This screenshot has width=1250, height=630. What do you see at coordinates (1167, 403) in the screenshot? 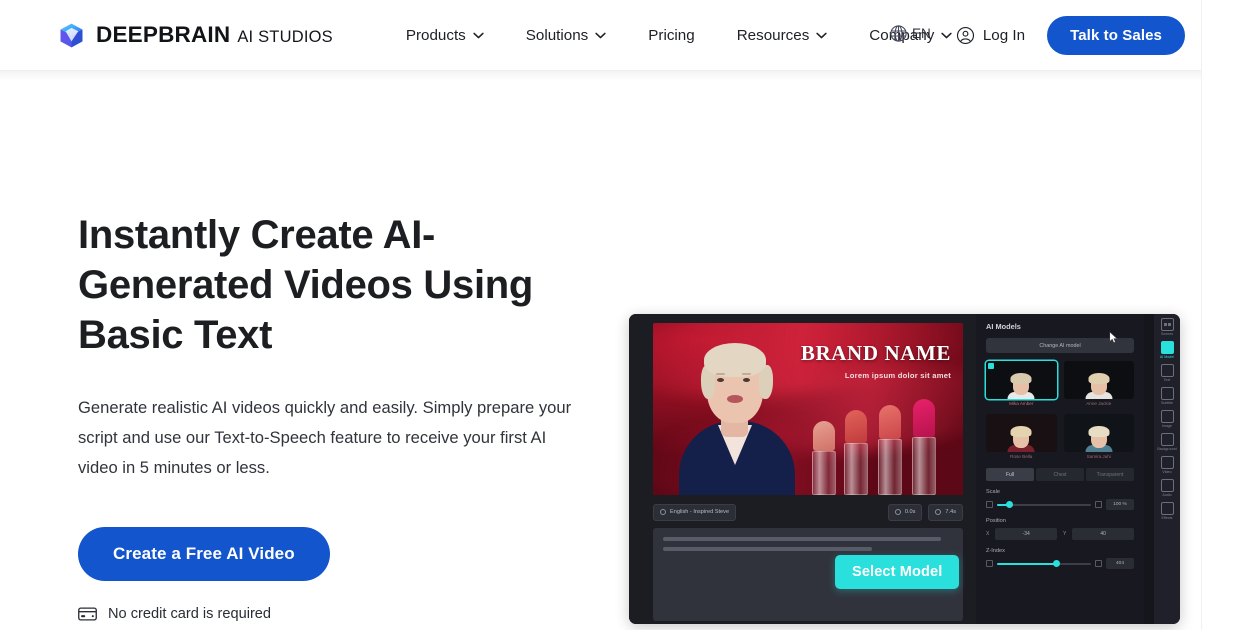
I see `rail-label: Subtitle` at bounding box center [1167, 403].